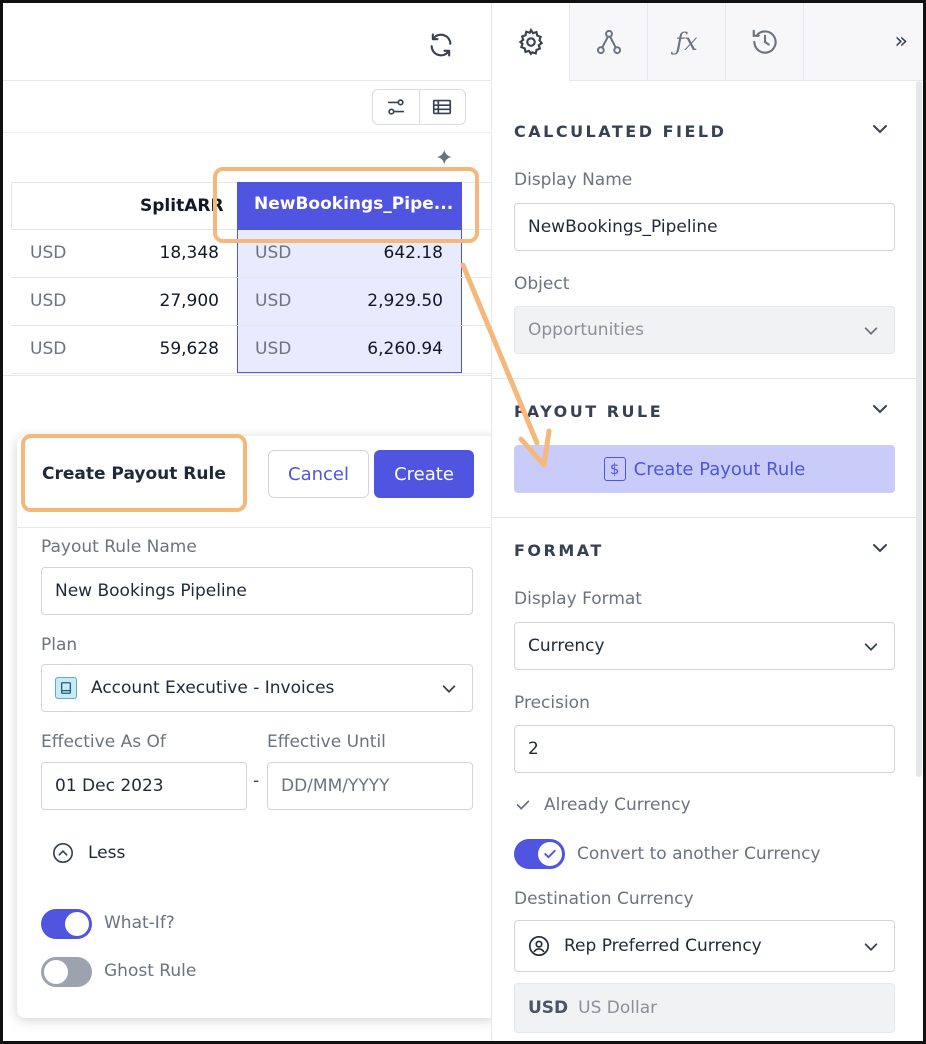 Image resolution: width=926 pixels, height=1044 pixels. What do you see at coordinates (704, 749) in the screenshot?
I see `precision-input: 2` at bounding box center [704, 749].